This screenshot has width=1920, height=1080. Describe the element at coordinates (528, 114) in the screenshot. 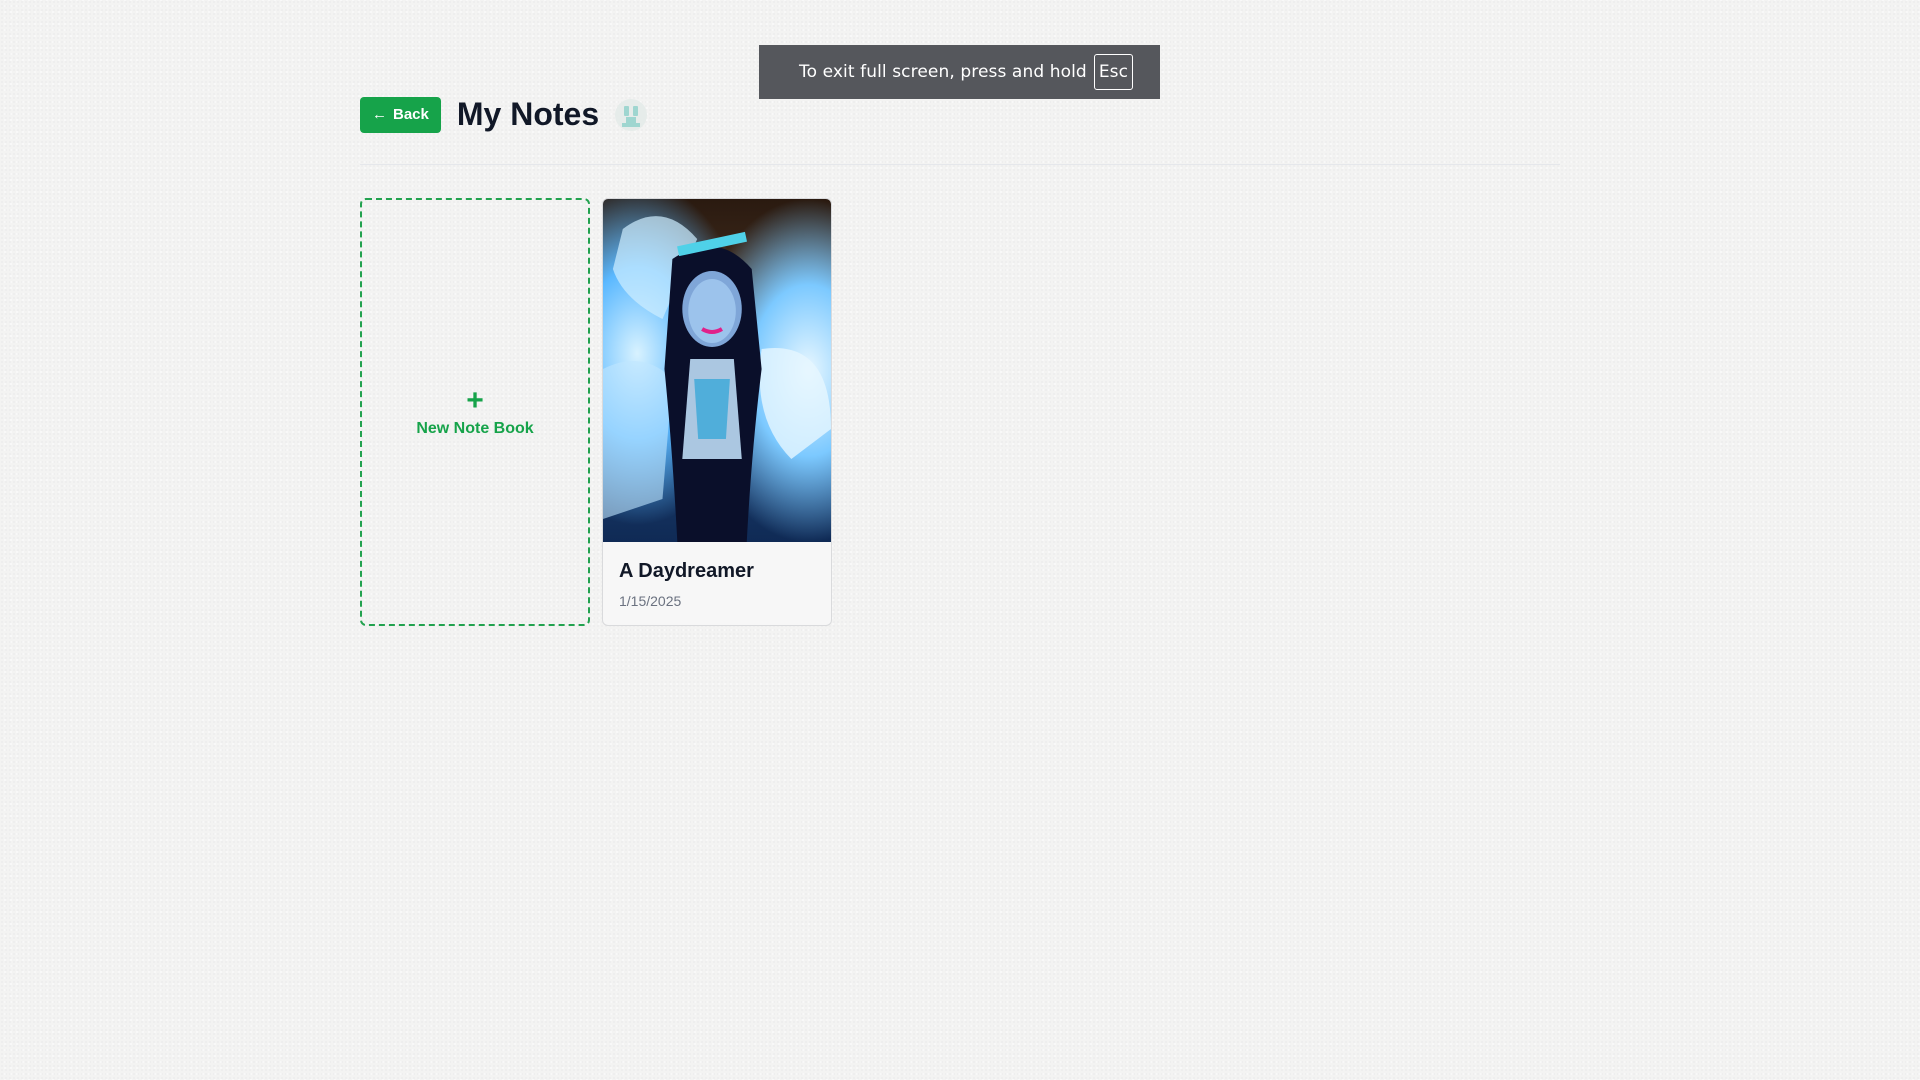

I see `page-title: My Notes` at that location.